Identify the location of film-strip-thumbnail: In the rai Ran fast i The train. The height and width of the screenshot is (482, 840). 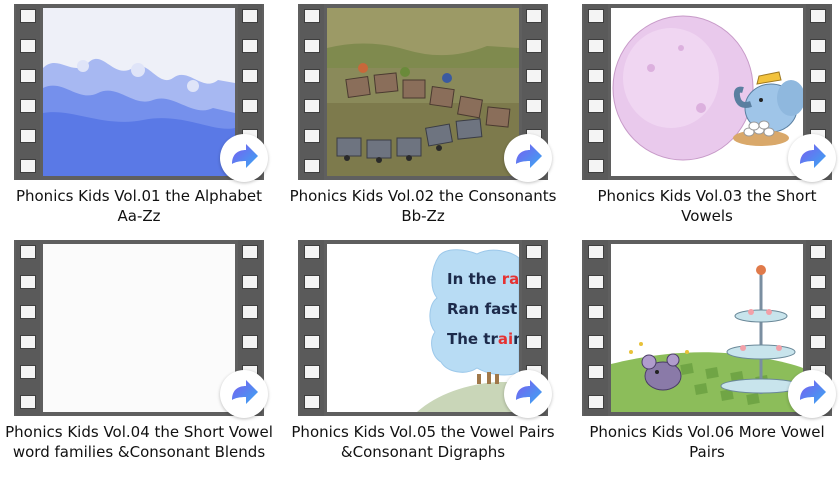
(425, 329).